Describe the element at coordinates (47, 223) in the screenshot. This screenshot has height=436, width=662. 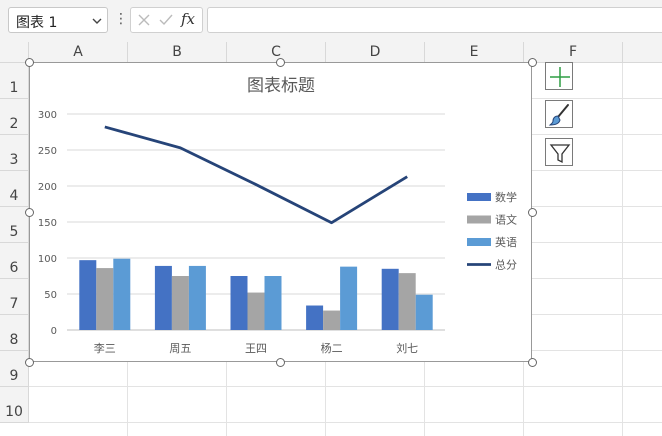
I see `y-tick-label: 150` at that location.